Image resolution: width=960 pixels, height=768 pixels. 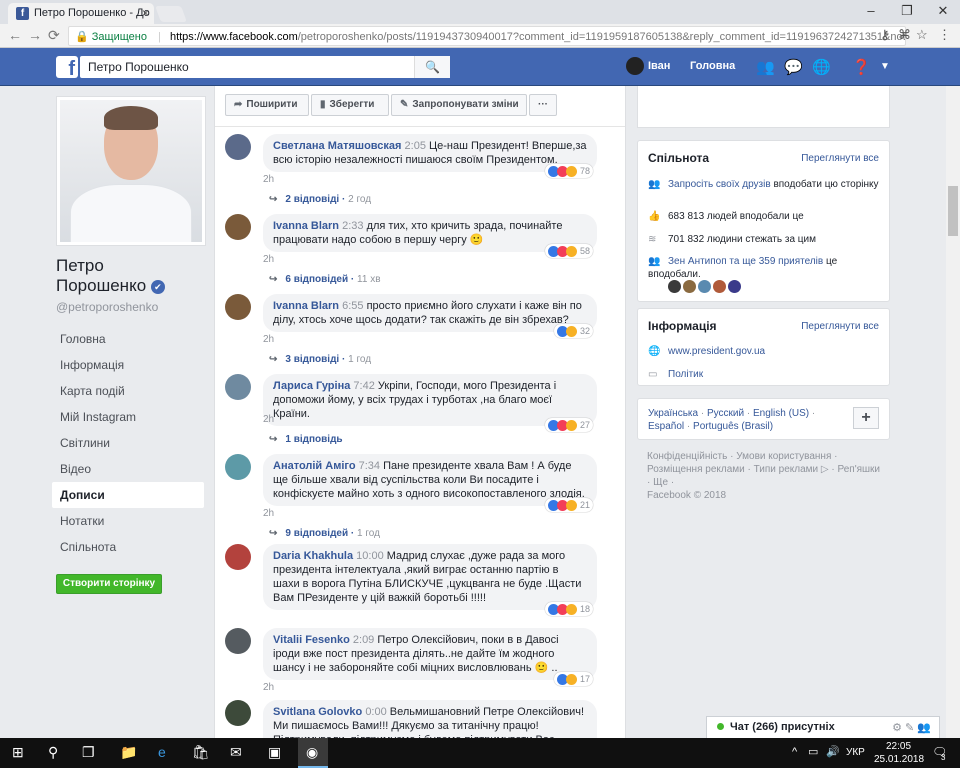 I want to click on comment-author: Vitalii Fesenko, so click(x=311, y=640).